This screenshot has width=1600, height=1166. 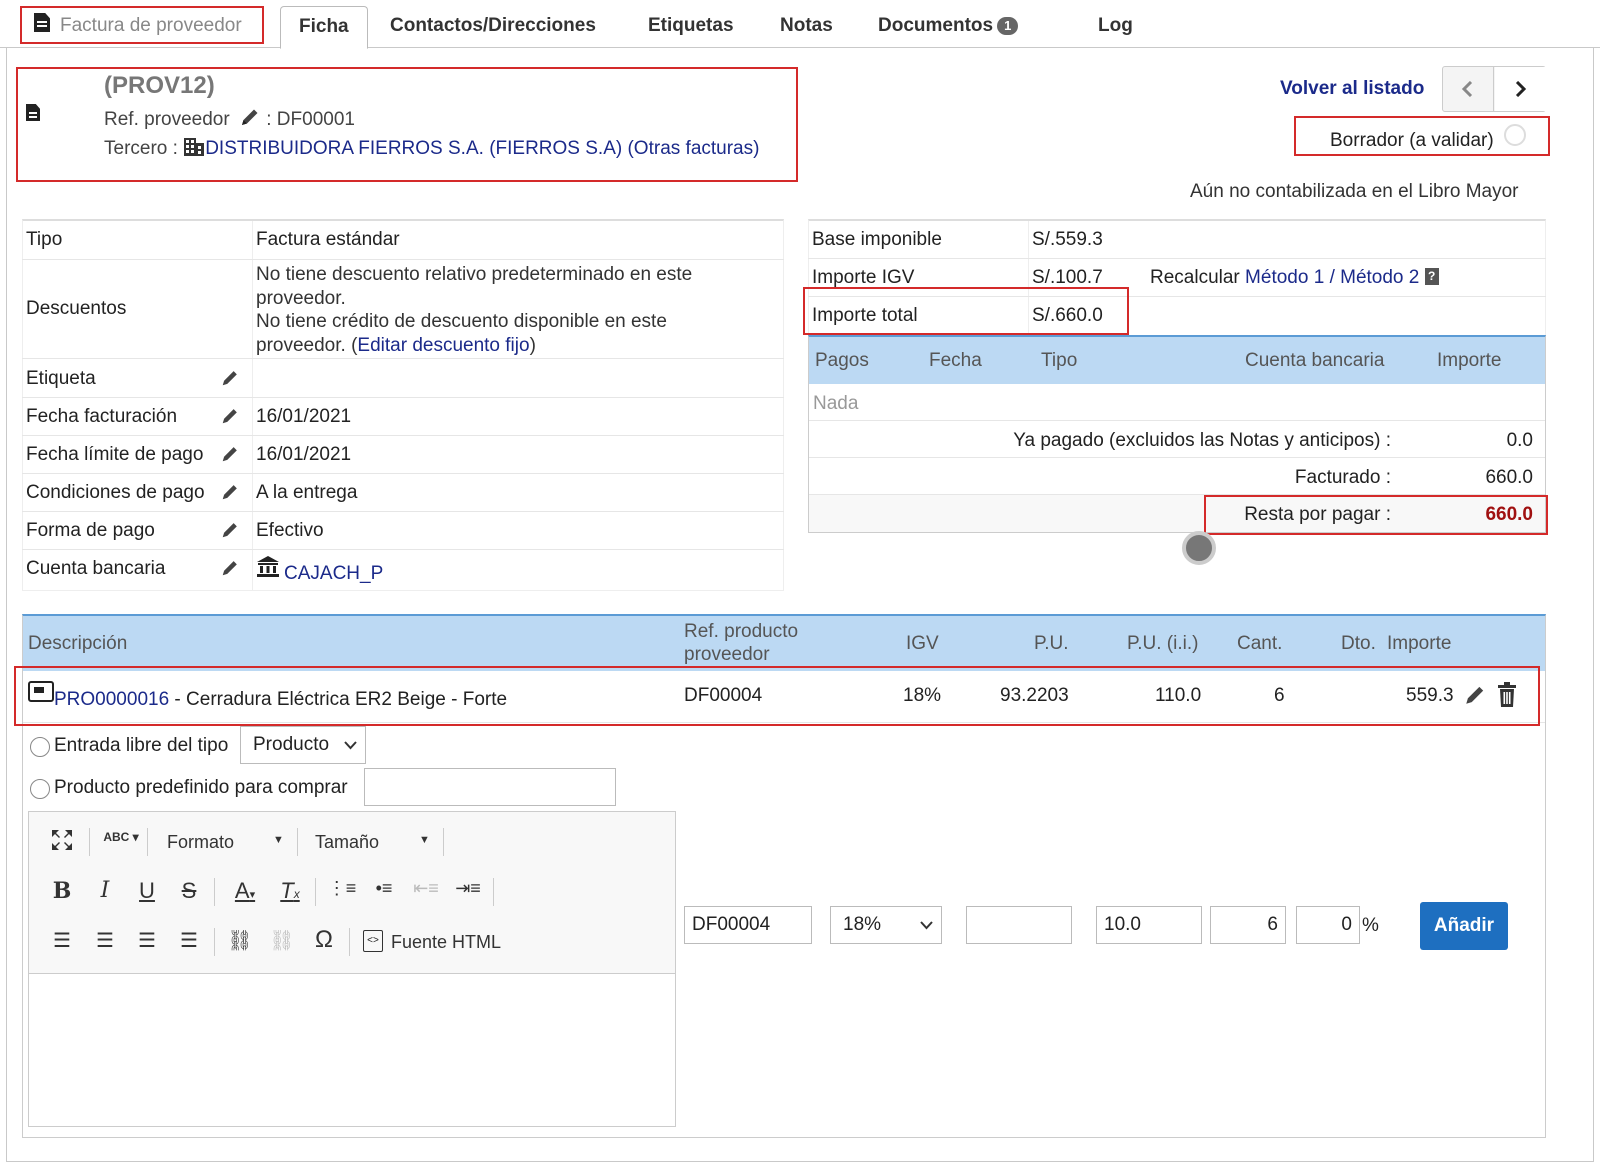 What do you see at coordinates (413, 148) in the screenshot?
I see `tercero-link: DISTRIBUIDORA FIERROS S.A. (FIERROS S.A)` at bounding box center [413, 148].